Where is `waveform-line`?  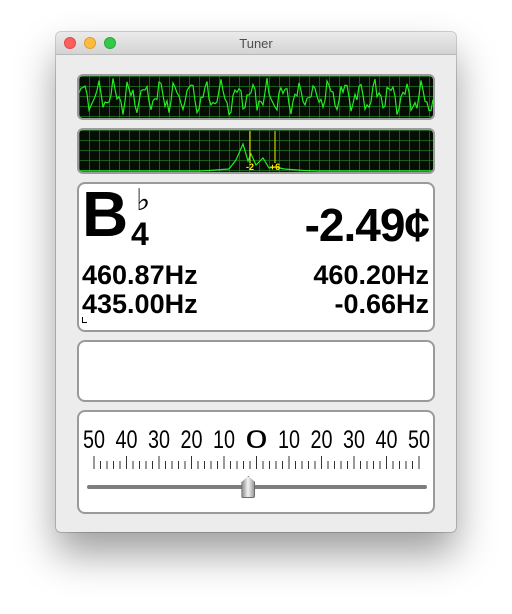
waveform-line is located at coordinates (256, 96).